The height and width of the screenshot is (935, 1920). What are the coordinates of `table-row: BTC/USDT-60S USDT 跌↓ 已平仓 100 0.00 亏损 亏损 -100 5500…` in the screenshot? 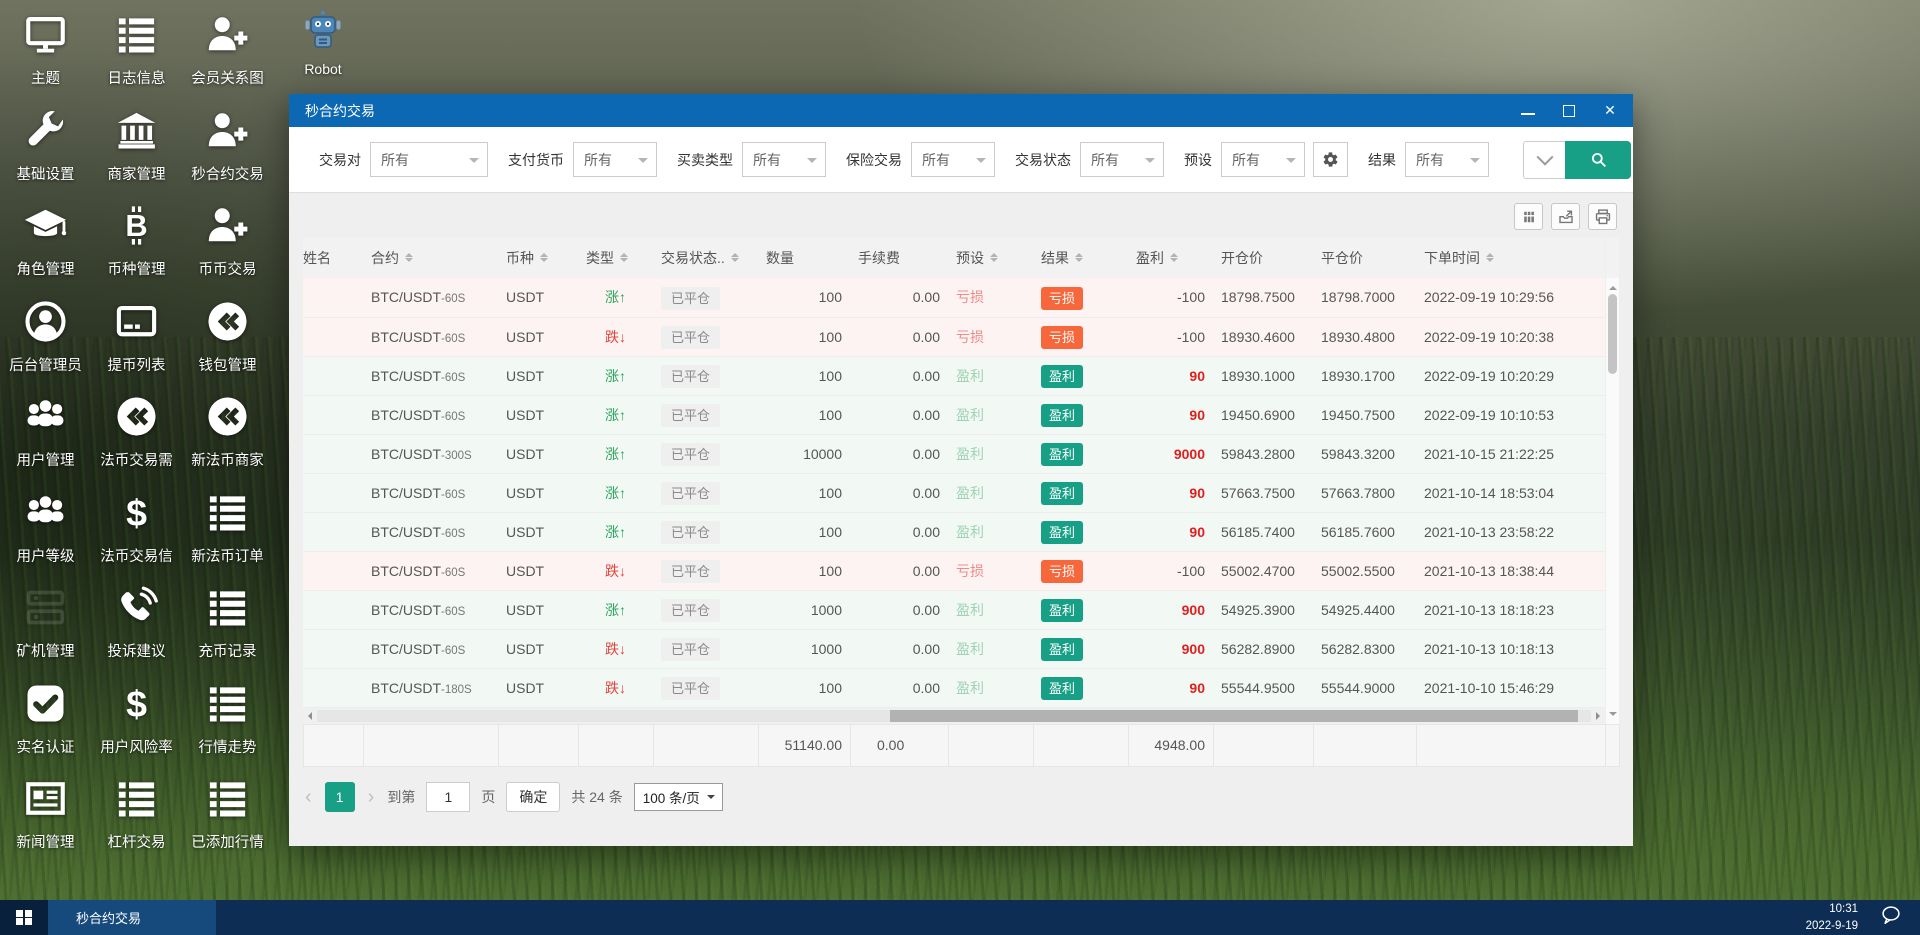 It's located at (954, 571).